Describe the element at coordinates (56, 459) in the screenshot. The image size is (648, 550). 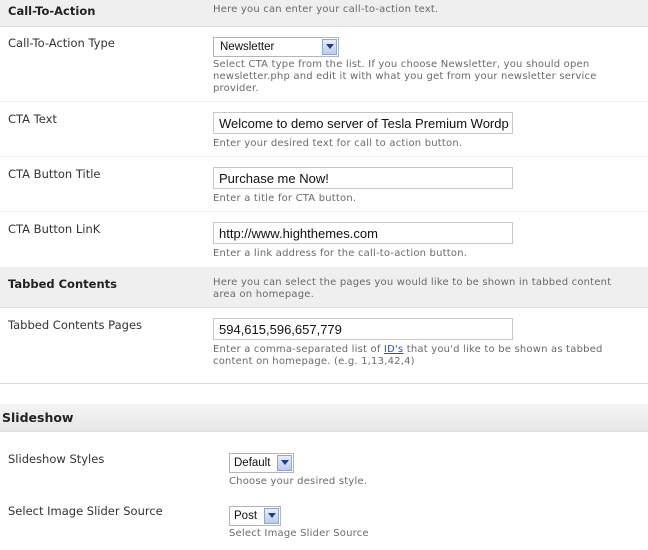
I see `slideshow-styles-label: Slideshow Styles` at that location.